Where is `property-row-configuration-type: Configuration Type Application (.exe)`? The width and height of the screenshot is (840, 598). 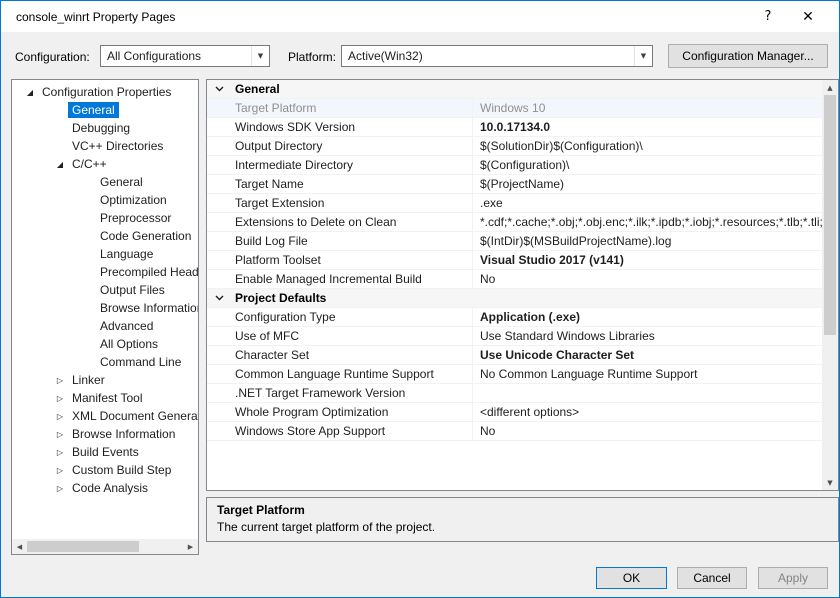 property-row-configuration-type: Configuration Type Application (.exe) is located at coordinates (514, 317).